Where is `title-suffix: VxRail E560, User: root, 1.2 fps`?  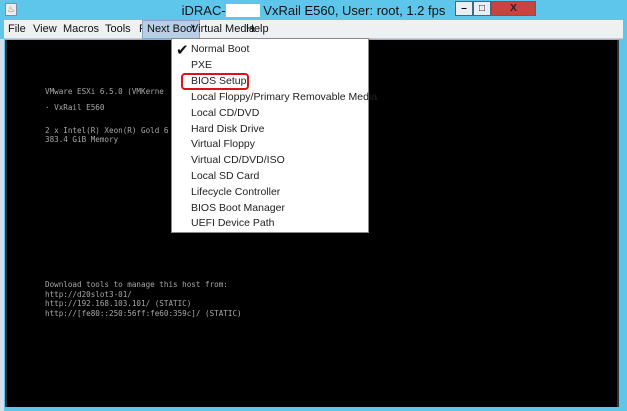
title-suffix: VxRail E560, User: root, 1.2 fps is located at coordinates (352, 10).